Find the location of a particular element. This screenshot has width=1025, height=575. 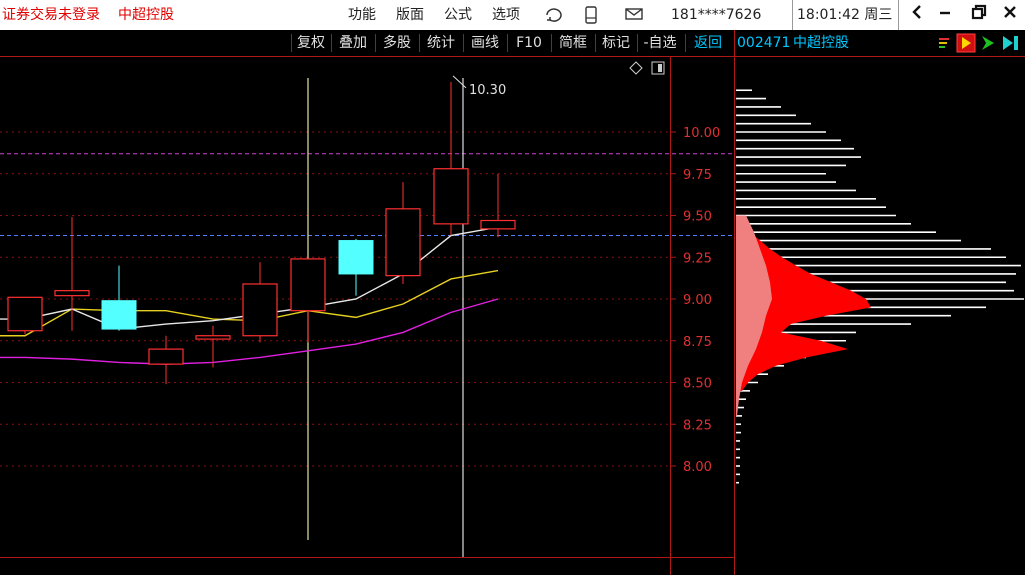

high-annotation: 10.30 is located at coordinates (479, 86).